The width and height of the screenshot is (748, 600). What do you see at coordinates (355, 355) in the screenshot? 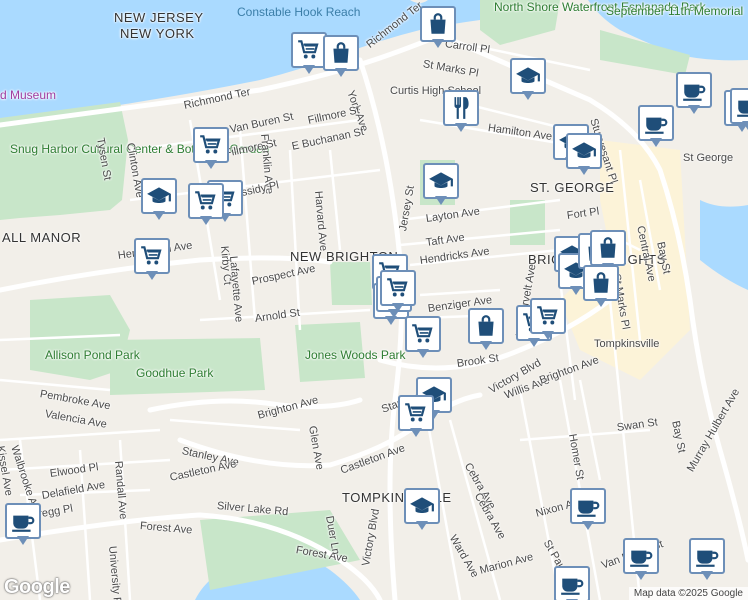
I see `poi-label: Jones Woods Park` at bounding box center [355, 355].